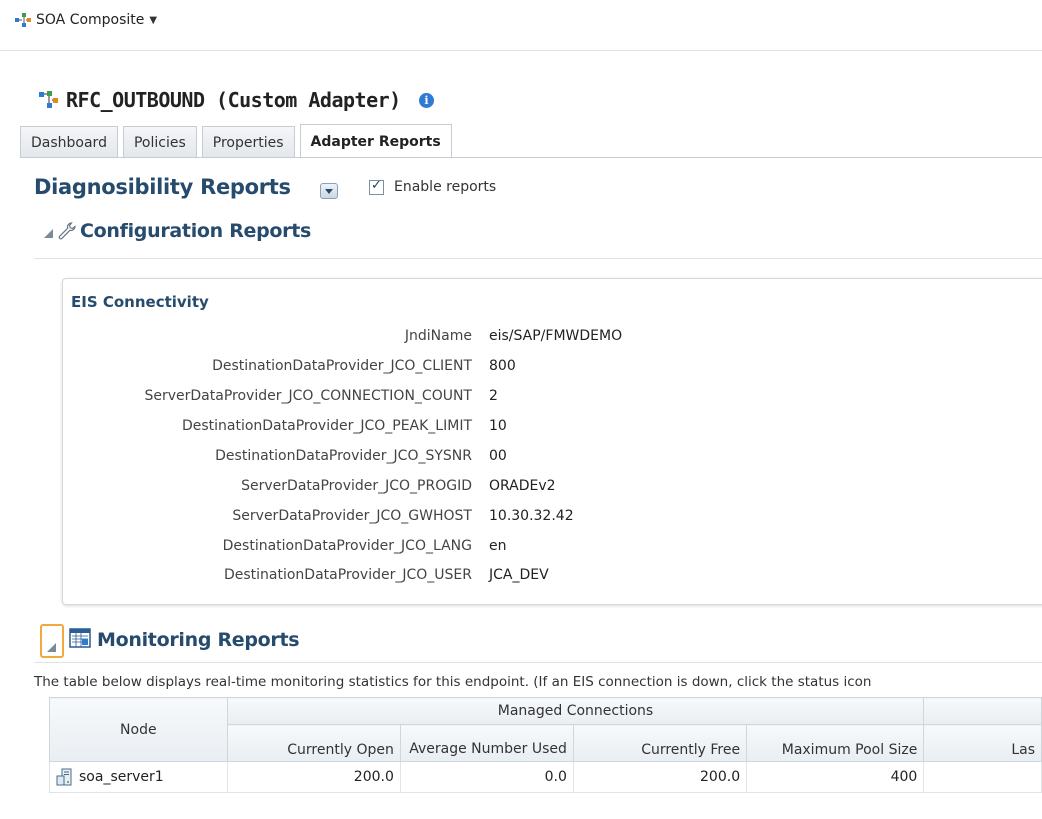 Image resolution: width=1042 pixels, height=819 pixels. I want to click on prop-value-jco-gwhost: 10.30.32.42, so click(531, 516).